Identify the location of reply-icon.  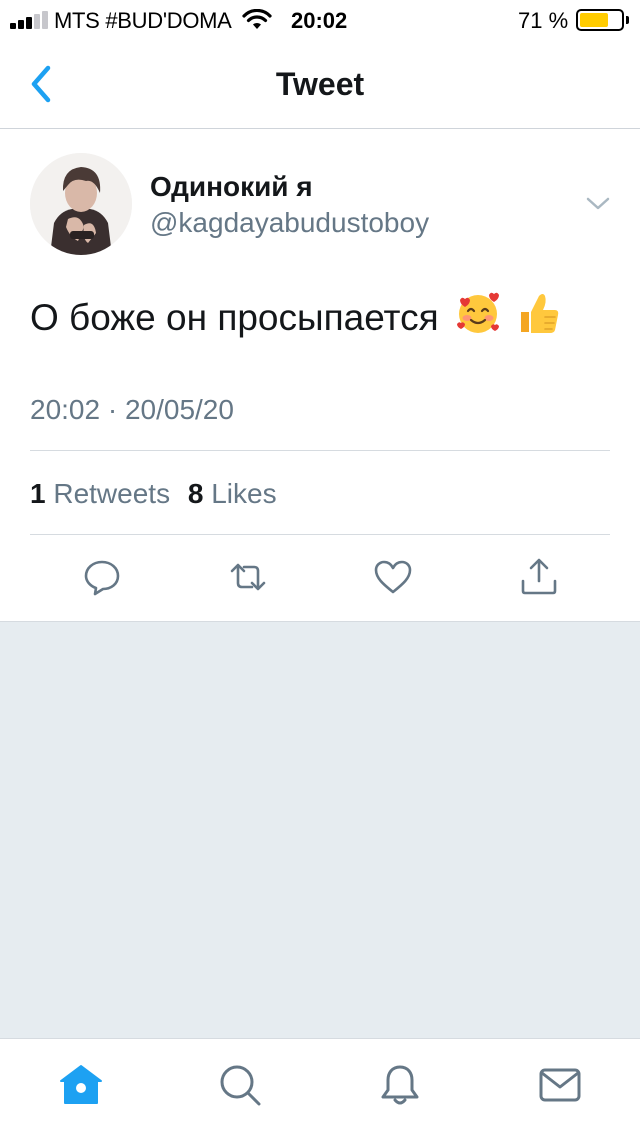
(102, 578).